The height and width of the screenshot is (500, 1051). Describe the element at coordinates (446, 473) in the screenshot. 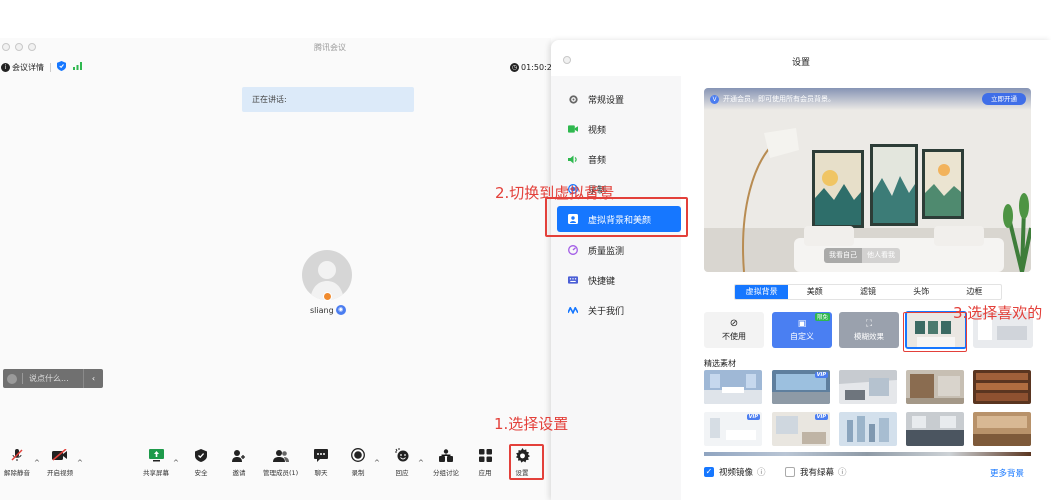

I see `breakout-rooms-label: 分组讨论` at that location.